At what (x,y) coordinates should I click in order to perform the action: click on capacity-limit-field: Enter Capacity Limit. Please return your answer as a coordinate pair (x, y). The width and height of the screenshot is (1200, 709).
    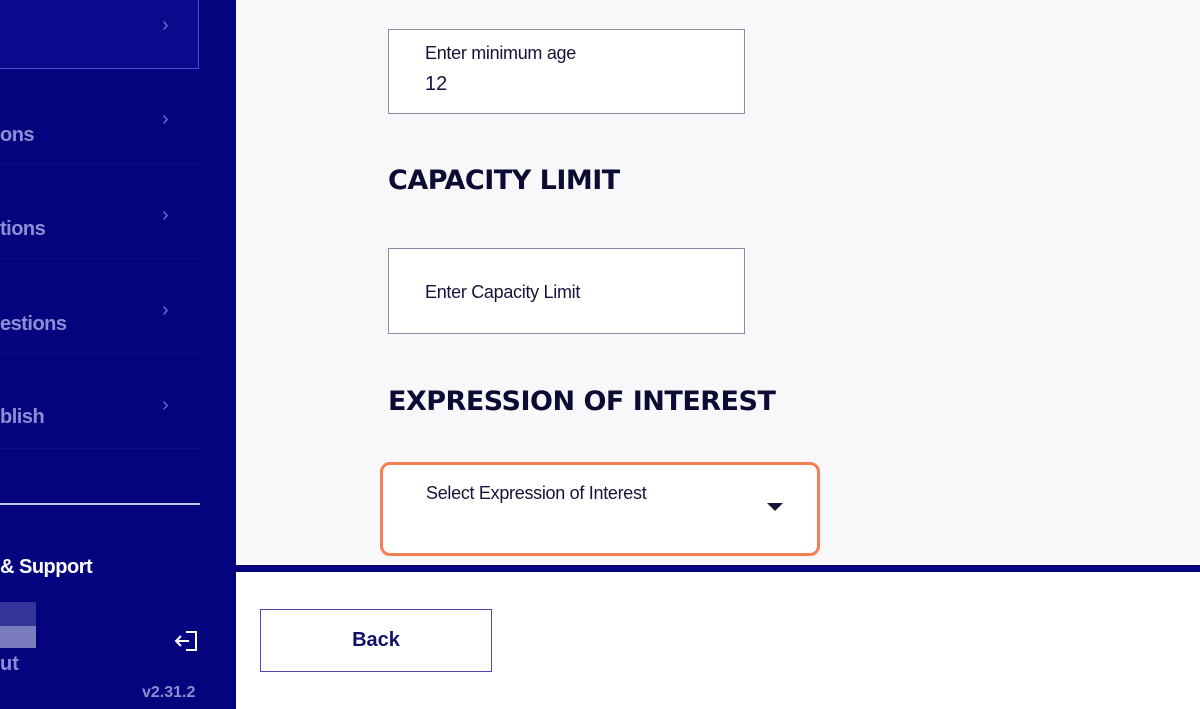
    Looking at the image, I should click on (566, 291).